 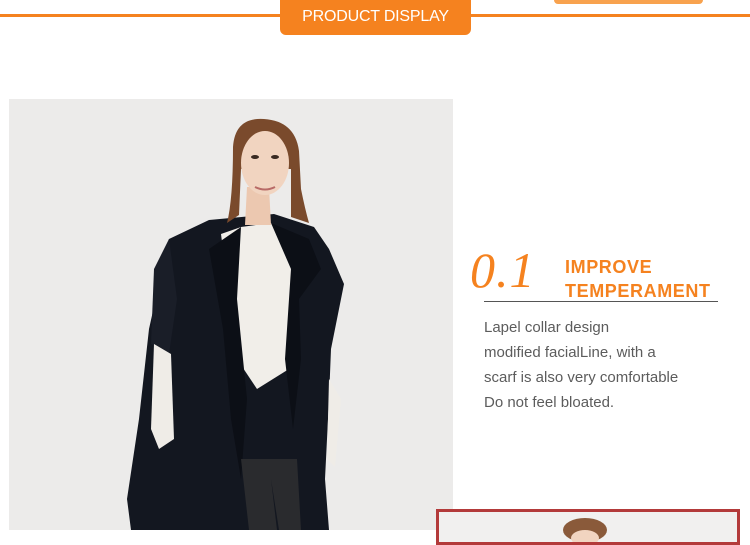 What do you see at coordinates (638, 279) in the screenshot?
I see `feature-title: IMPROVE TEMPERAMENT` at bounding box center [638, 279].